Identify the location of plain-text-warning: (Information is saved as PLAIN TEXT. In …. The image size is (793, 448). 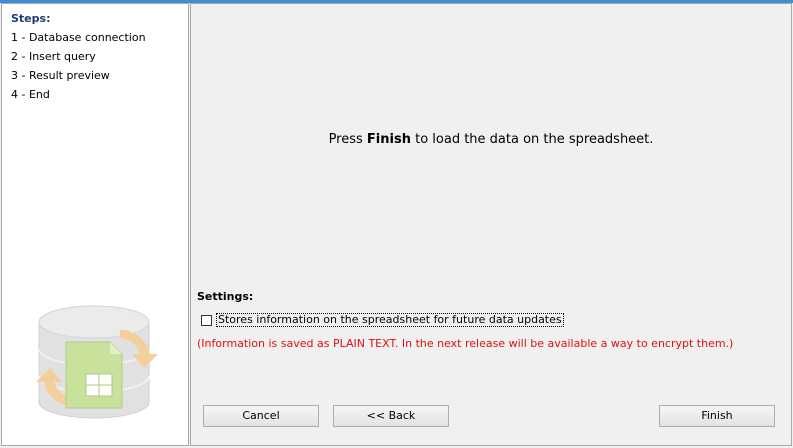
(465, 343).